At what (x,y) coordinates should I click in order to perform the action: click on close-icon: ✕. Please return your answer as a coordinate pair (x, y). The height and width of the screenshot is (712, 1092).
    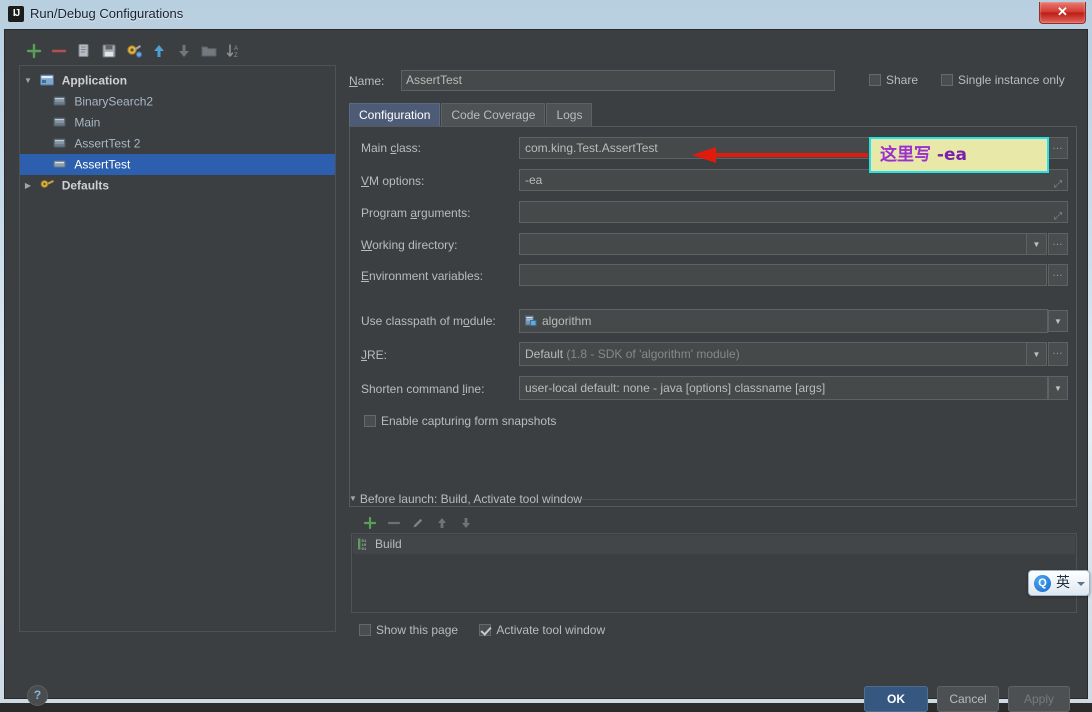
    Looking at the image, I should click on (1062, 13).